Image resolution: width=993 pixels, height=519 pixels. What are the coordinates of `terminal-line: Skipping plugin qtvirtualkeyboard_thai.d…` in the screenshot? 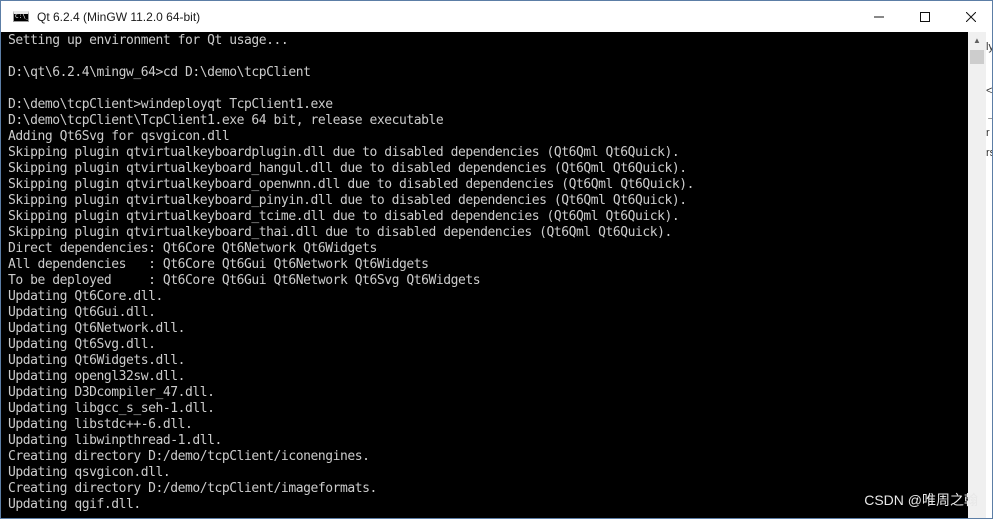 It's located at (340, 232).